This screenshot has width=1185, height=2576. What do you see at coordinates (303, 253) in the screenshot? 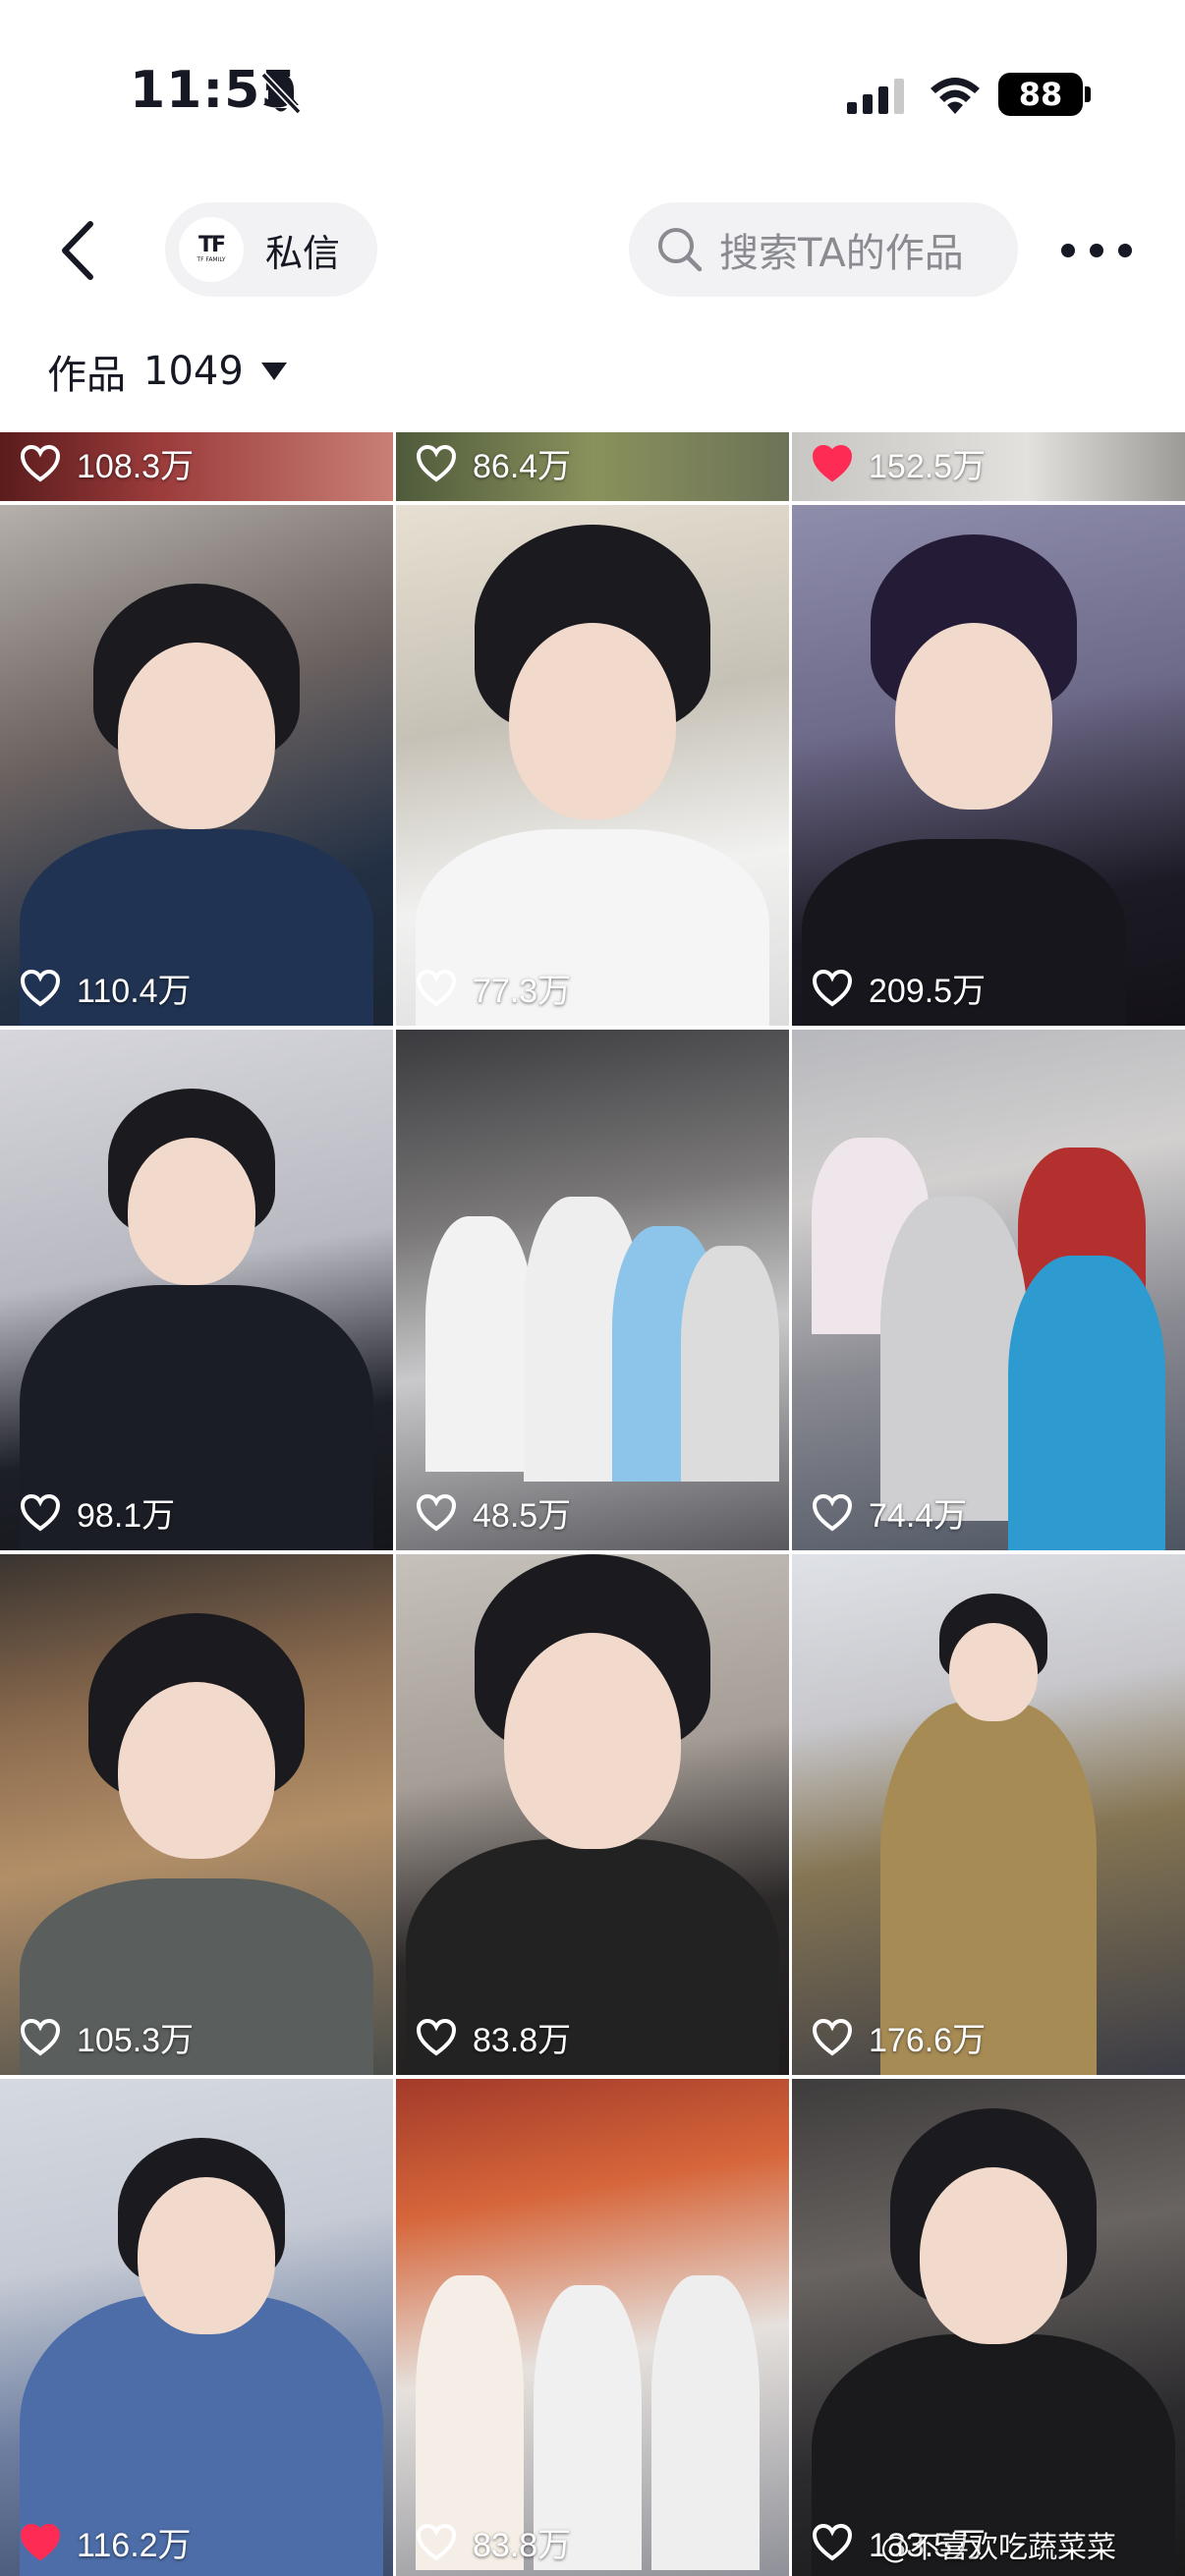
I see `message-button-label: 私信` at bounding box center [303, 253].